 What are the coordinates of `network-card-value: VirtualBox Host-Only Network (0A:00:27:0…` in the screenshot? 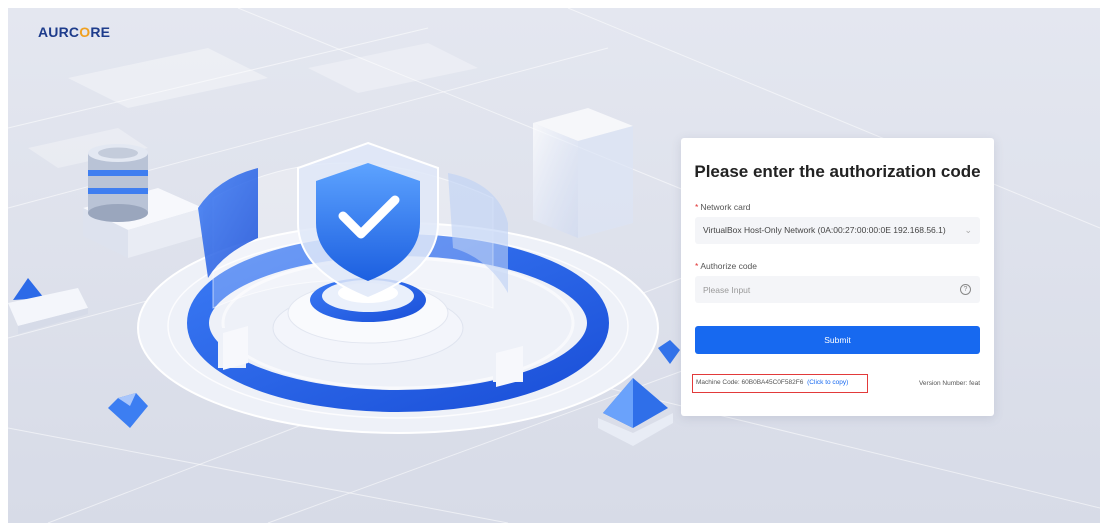 It's located at (824, 230).